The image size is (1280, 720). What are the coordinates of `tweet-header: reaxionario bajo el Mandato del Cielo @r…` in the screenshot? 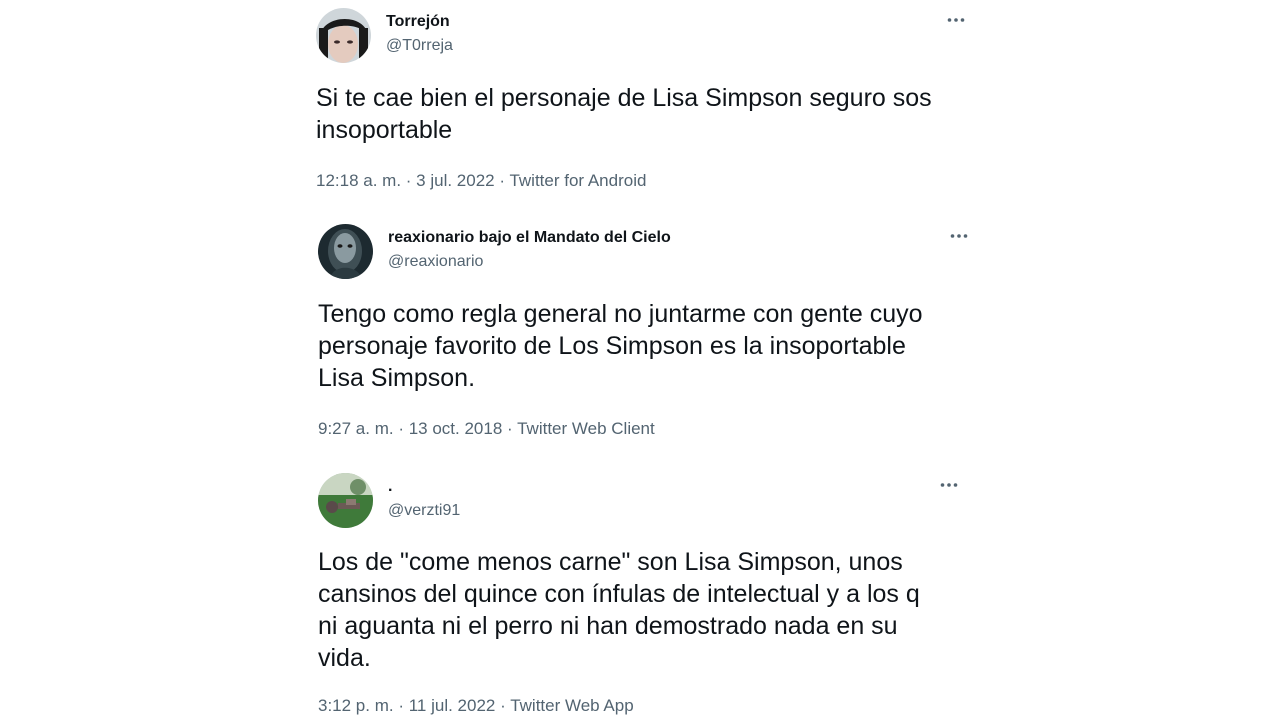 It's located at (658, 252).